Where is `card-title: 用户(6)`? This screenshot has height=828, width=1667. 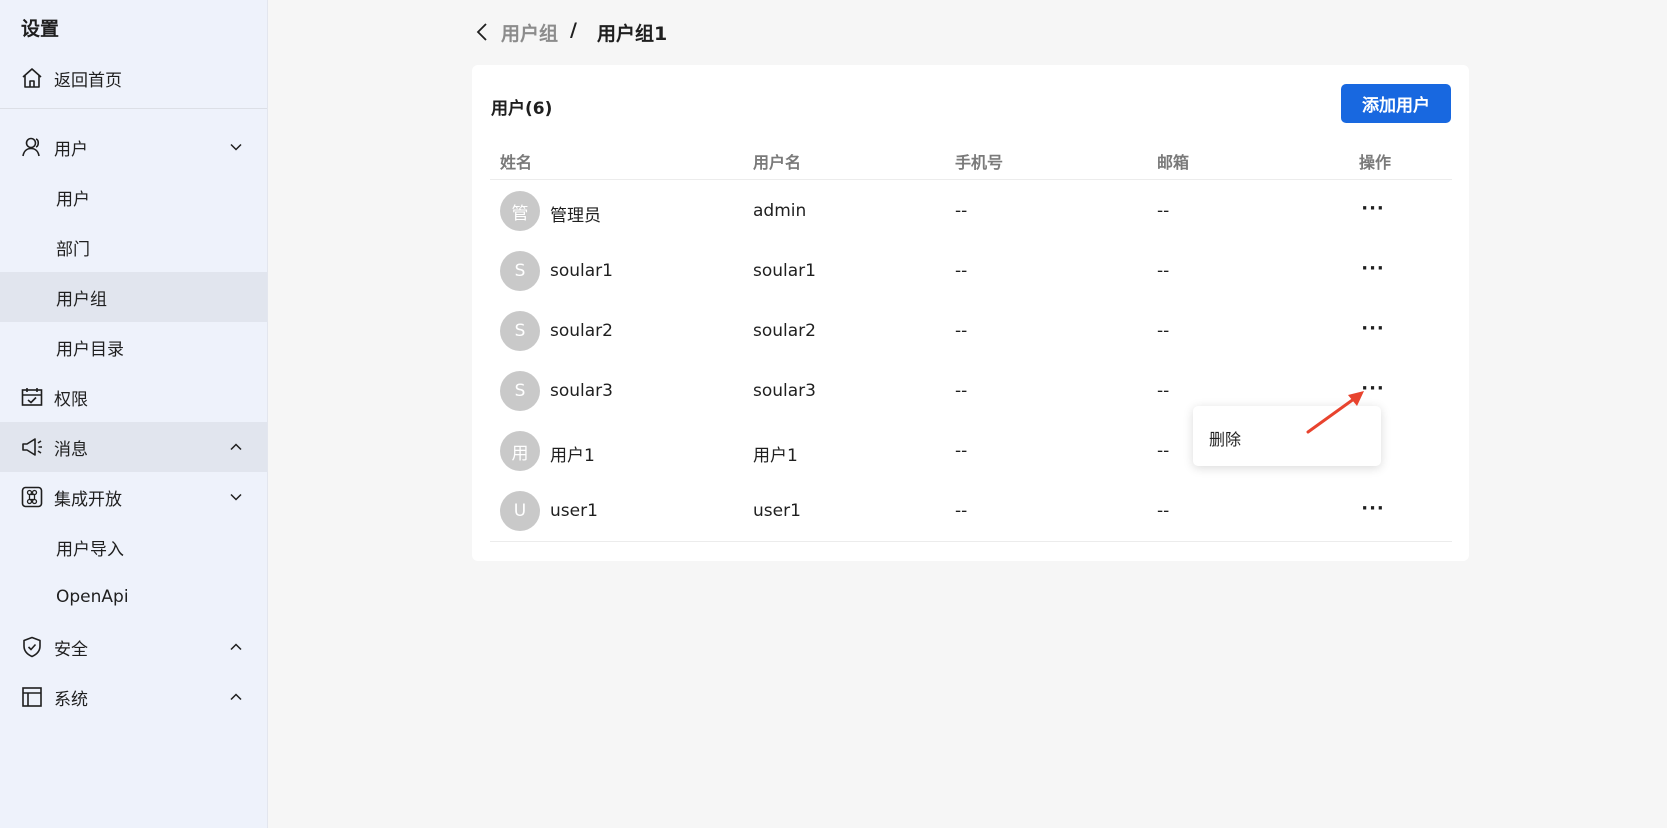 card-title: 用户(6) is located at coordinates (522, 109).